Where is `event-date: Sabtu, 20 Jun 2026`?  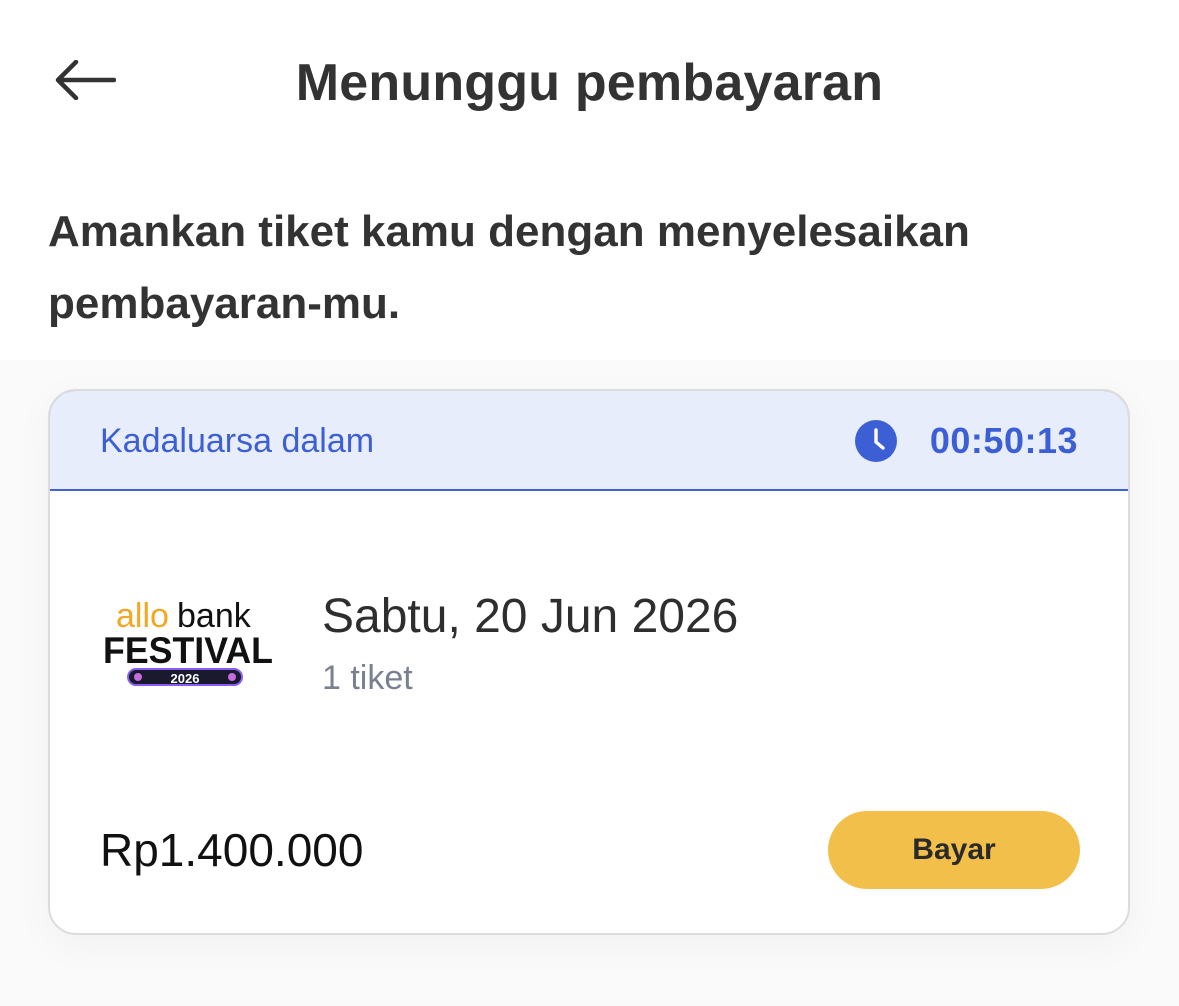 event-date: Sabtu, 20 Jun 2026 is located at coordinates (530, 616).